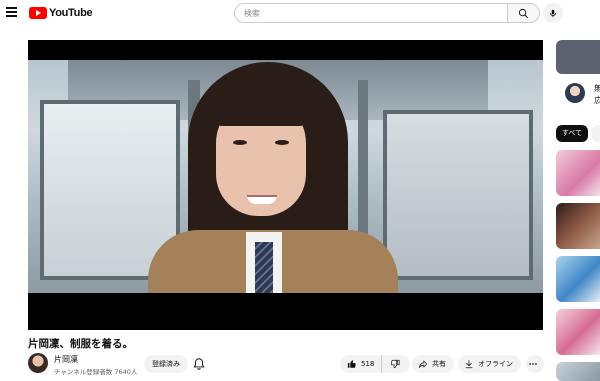  What do you see at coordinates (395, 364) in the screenshot?
I see `thumbs-down-icon` at bounding box center [395, 364].